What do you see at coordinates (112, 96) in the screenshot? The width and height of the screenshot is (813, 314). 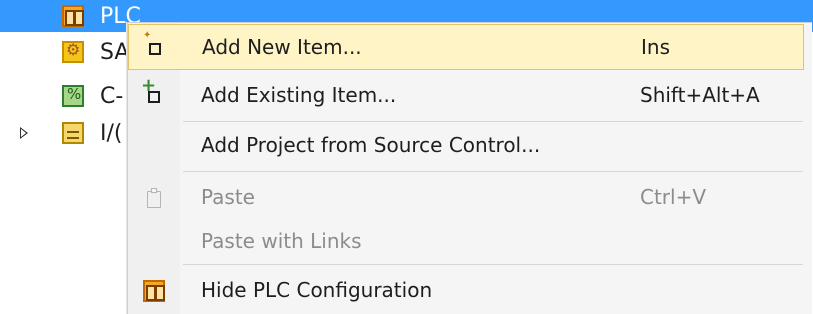 I see `tree-item-label: C-` at bounding box center [112, 96].